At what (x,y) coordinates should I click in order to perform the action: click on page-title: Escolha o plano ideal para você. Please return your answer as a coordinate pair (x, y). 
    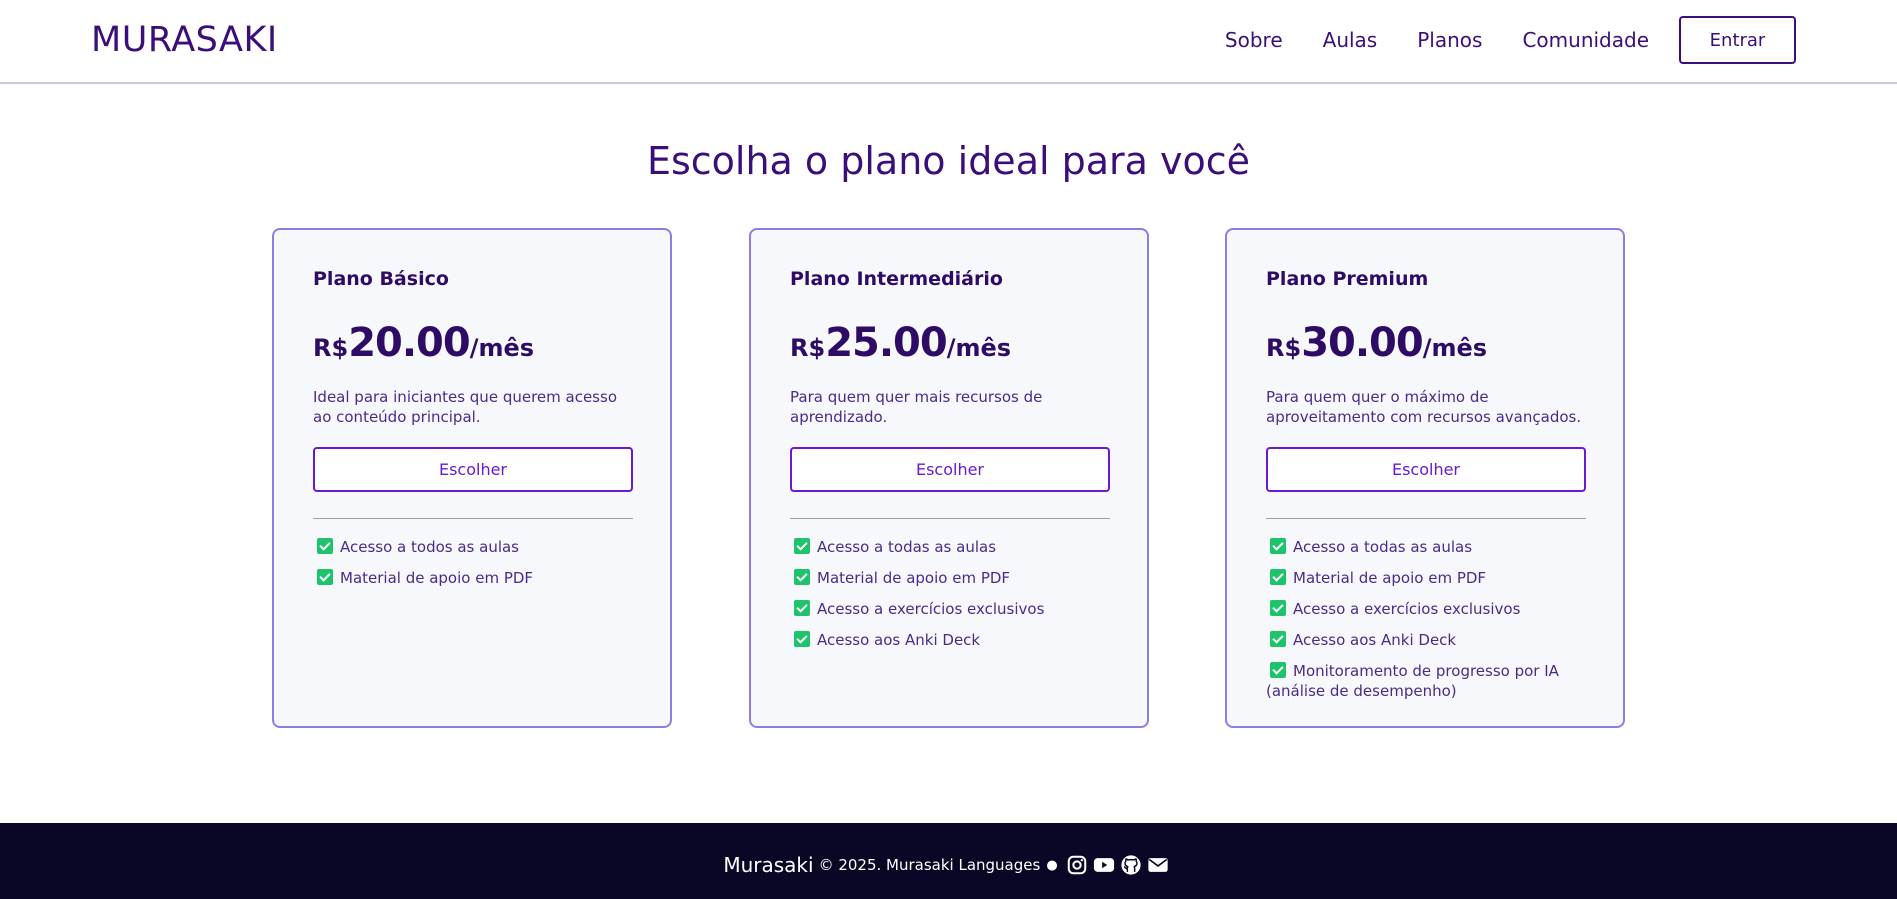
    Looking at the image, I should click on (948, 161).